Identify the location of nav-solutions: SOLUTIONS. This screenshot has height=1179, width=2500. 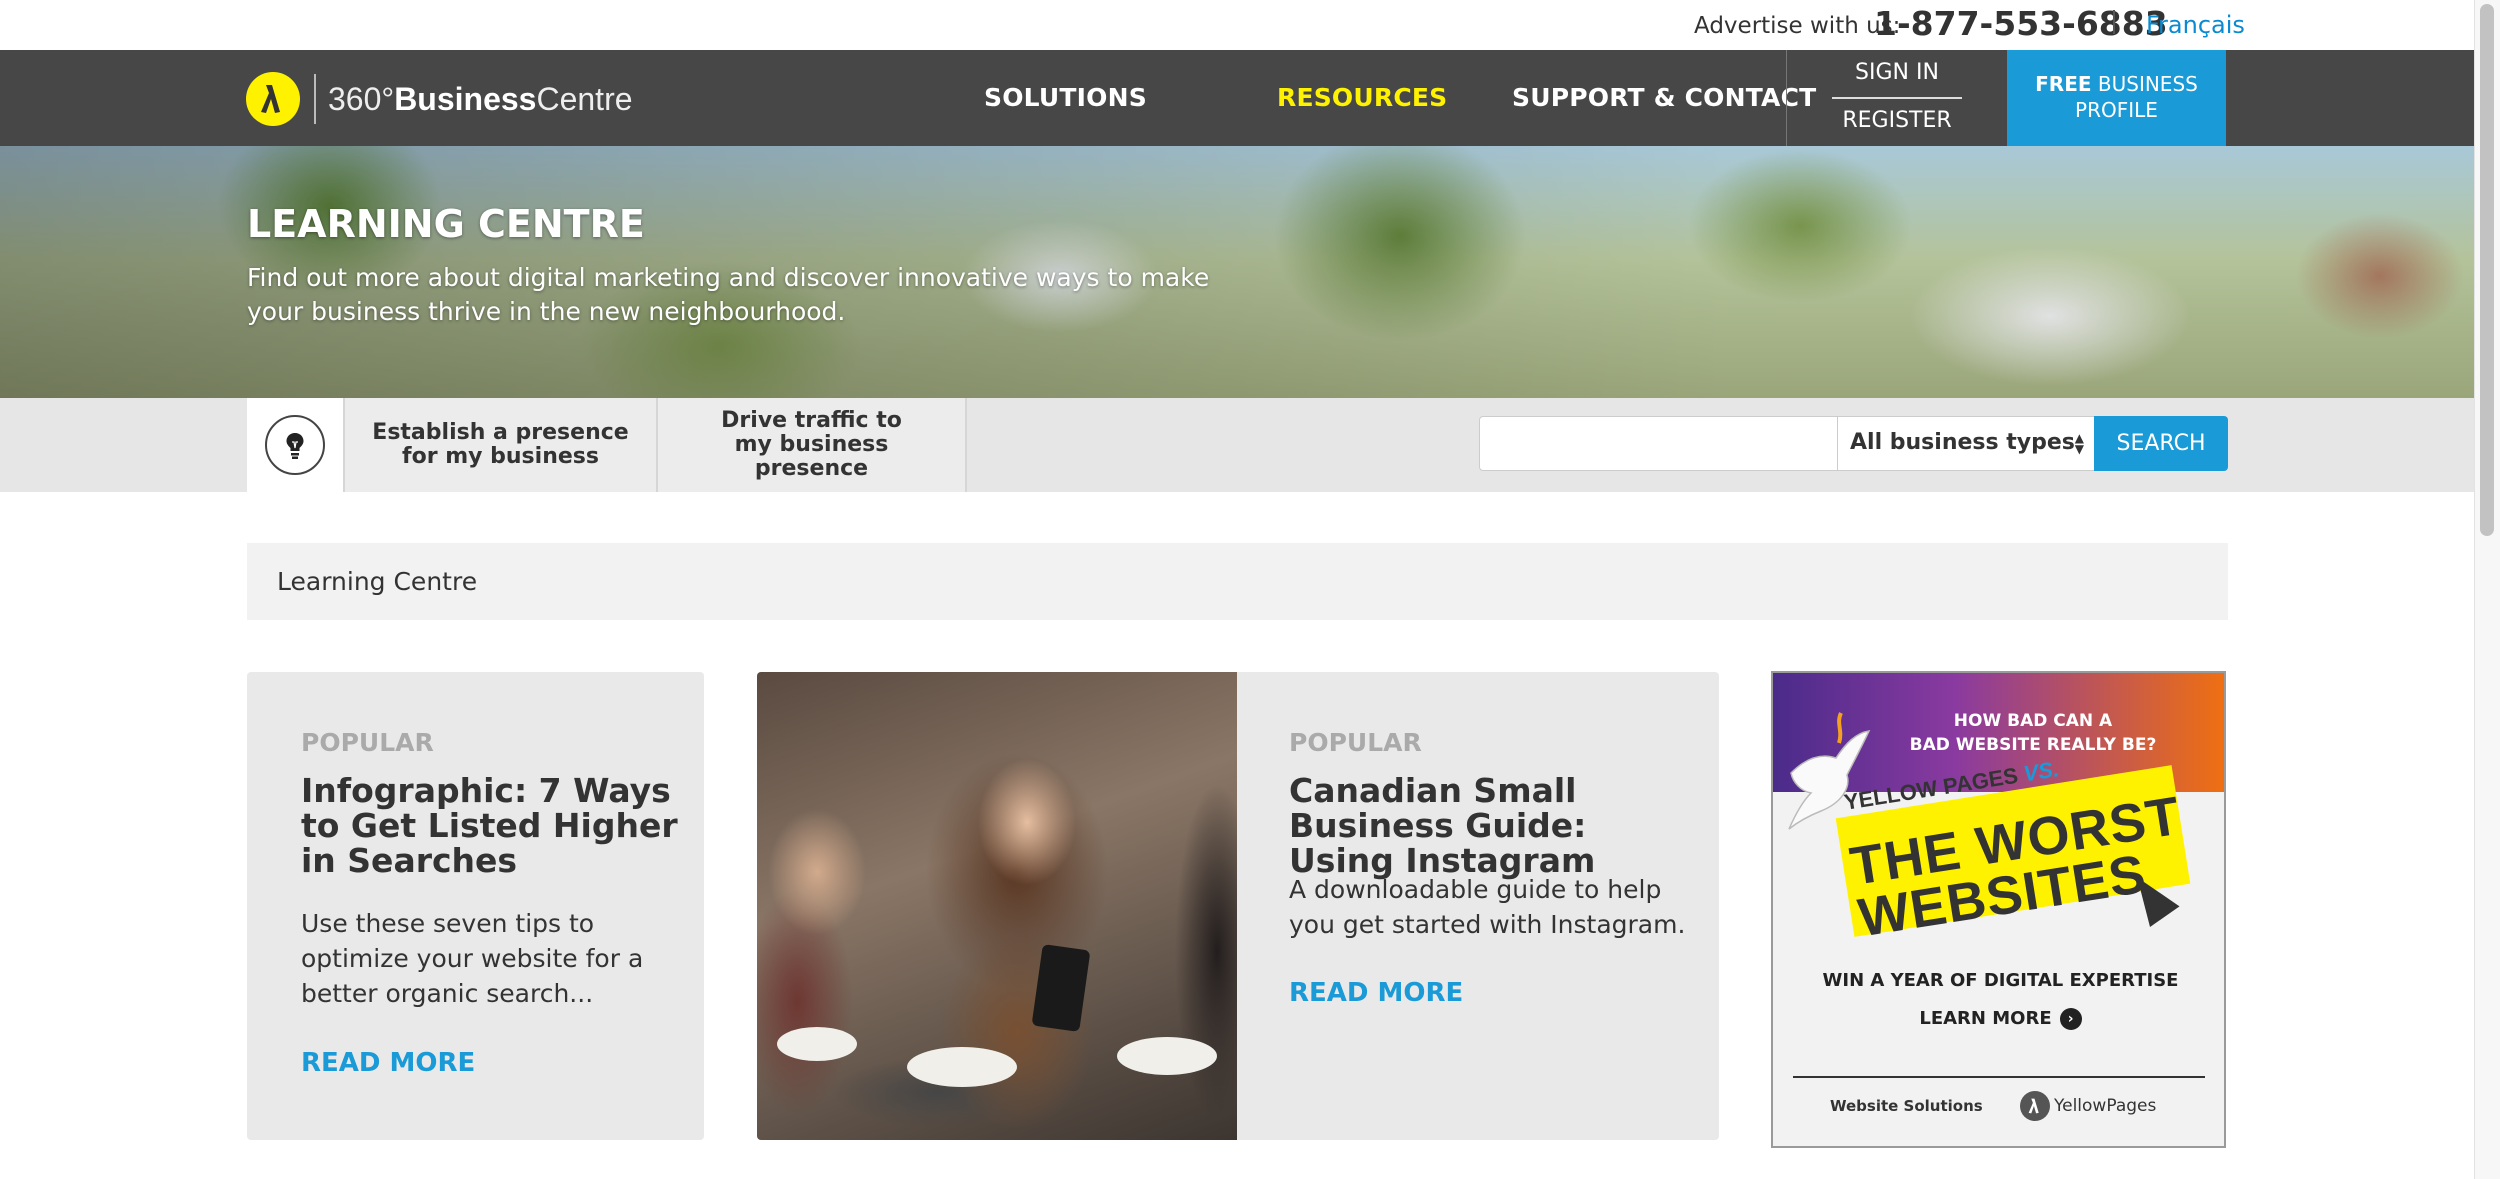
(1065, 97).